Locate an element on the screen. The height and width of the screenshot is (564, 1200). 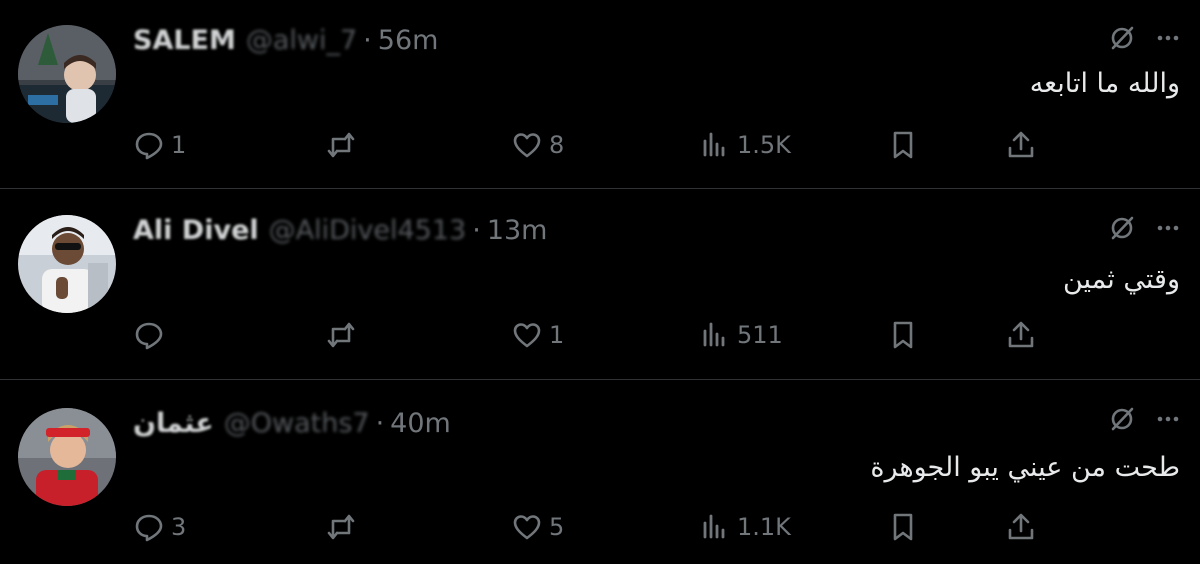
reply-button is located at coordinates (152, 335).